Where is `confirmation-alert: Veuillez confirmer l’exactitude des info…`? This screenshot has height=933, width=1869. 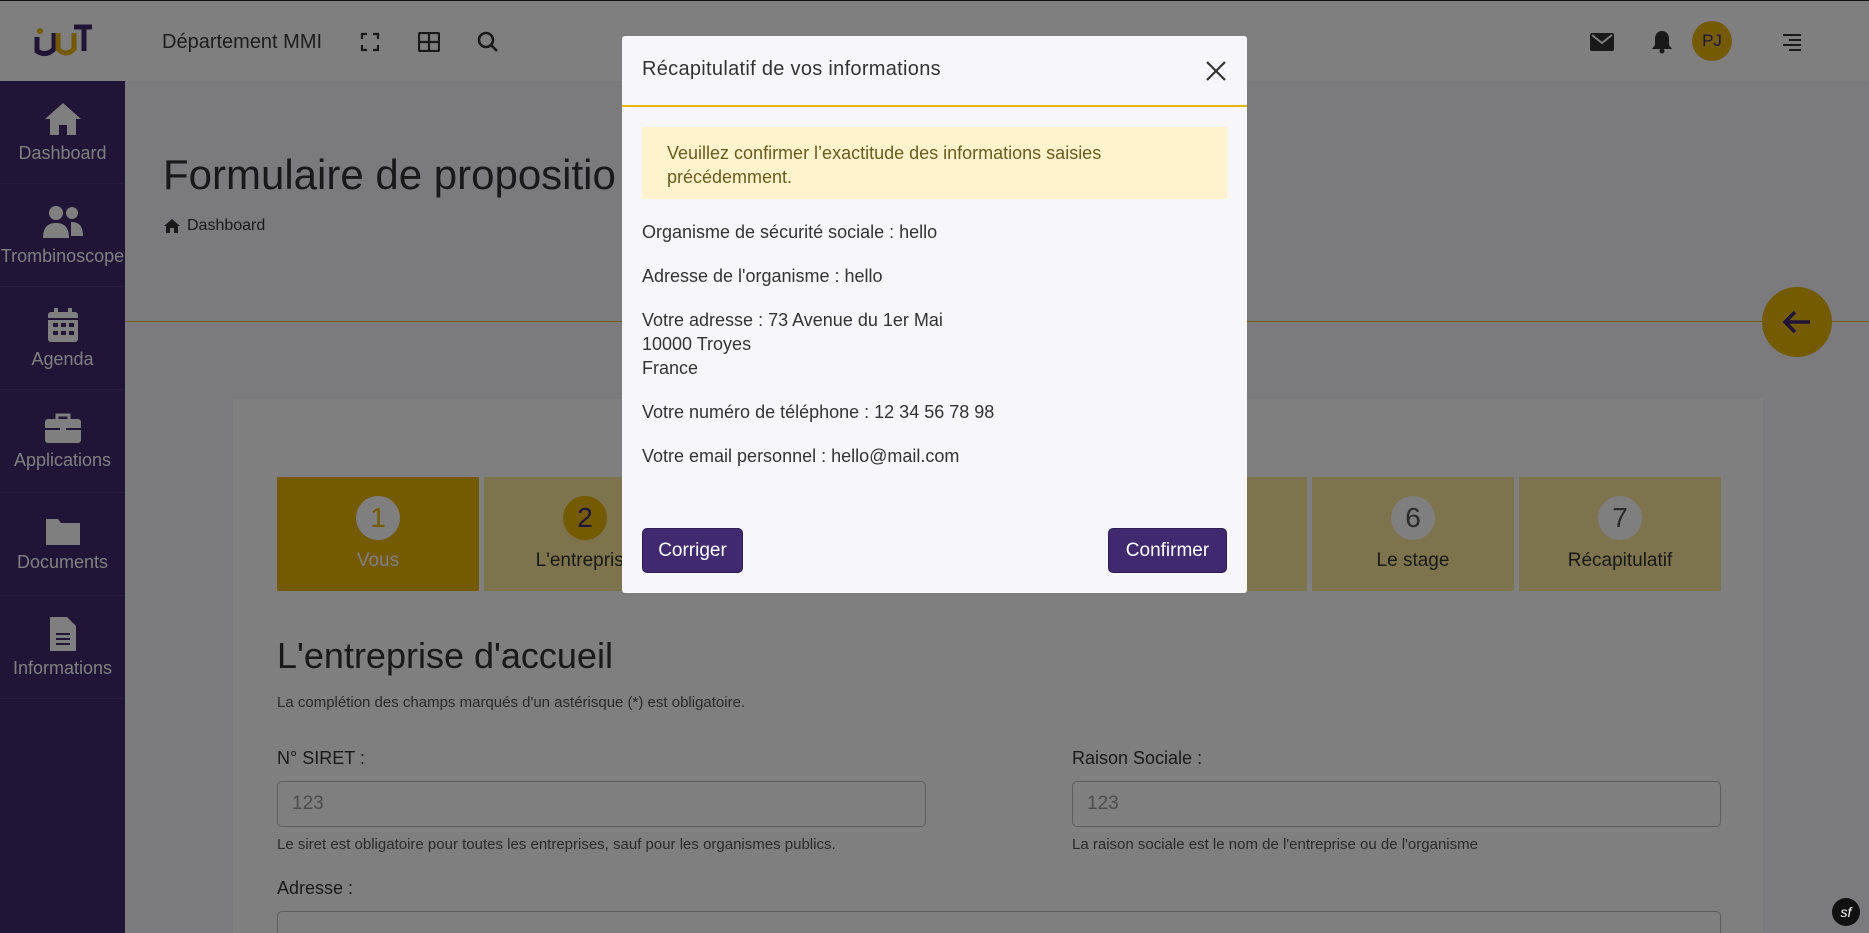
confirmation-alert: Veuillez confirmer l’exactitude des info… is located at coordinates (934, 163).